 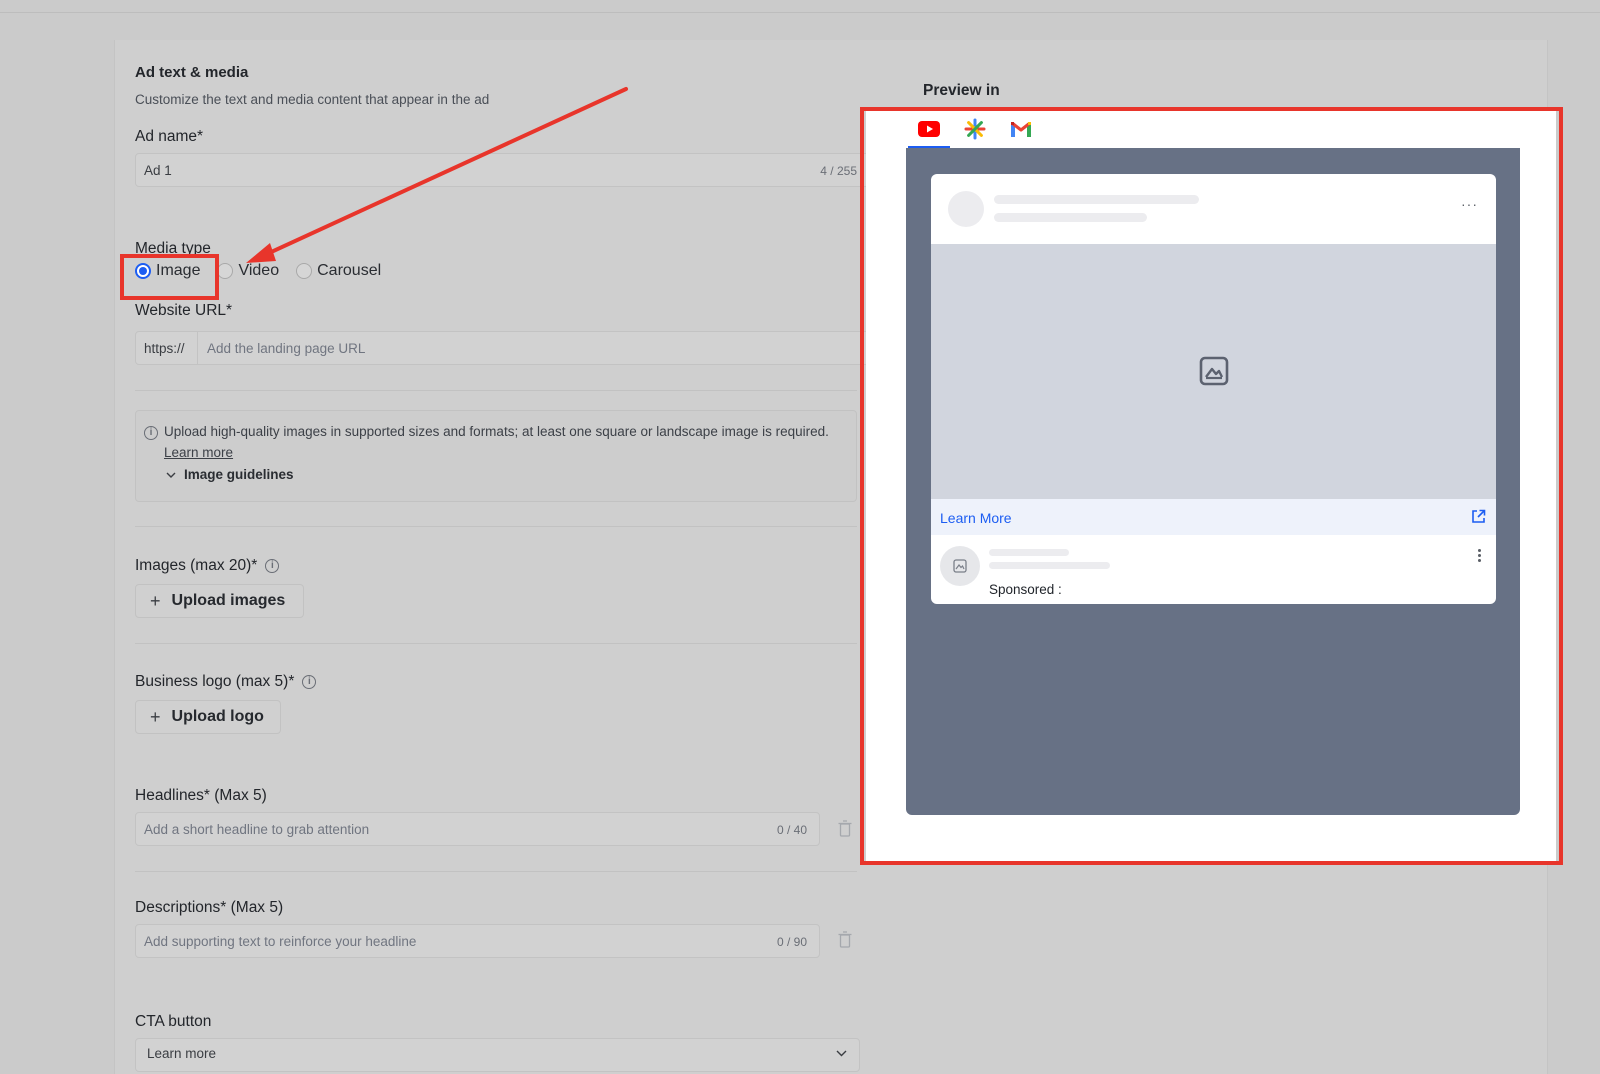 I want to click on learn-more-link: Learn more, so click(x=198, y=452).